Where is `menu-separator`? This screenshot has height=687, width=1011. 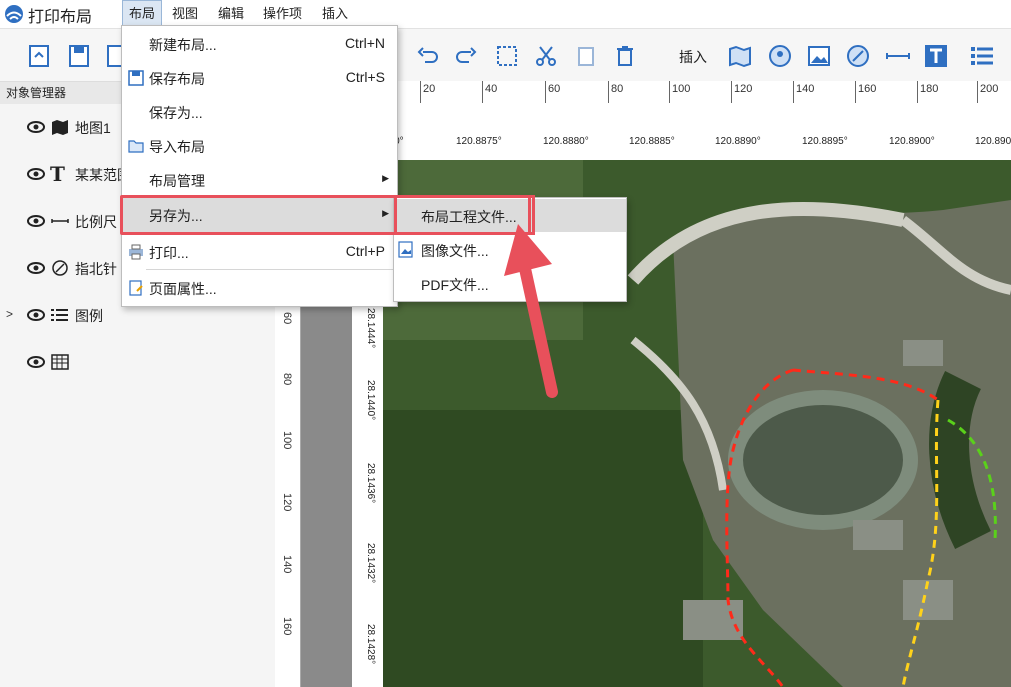 menu-separator is located at coordinates (271, 269).